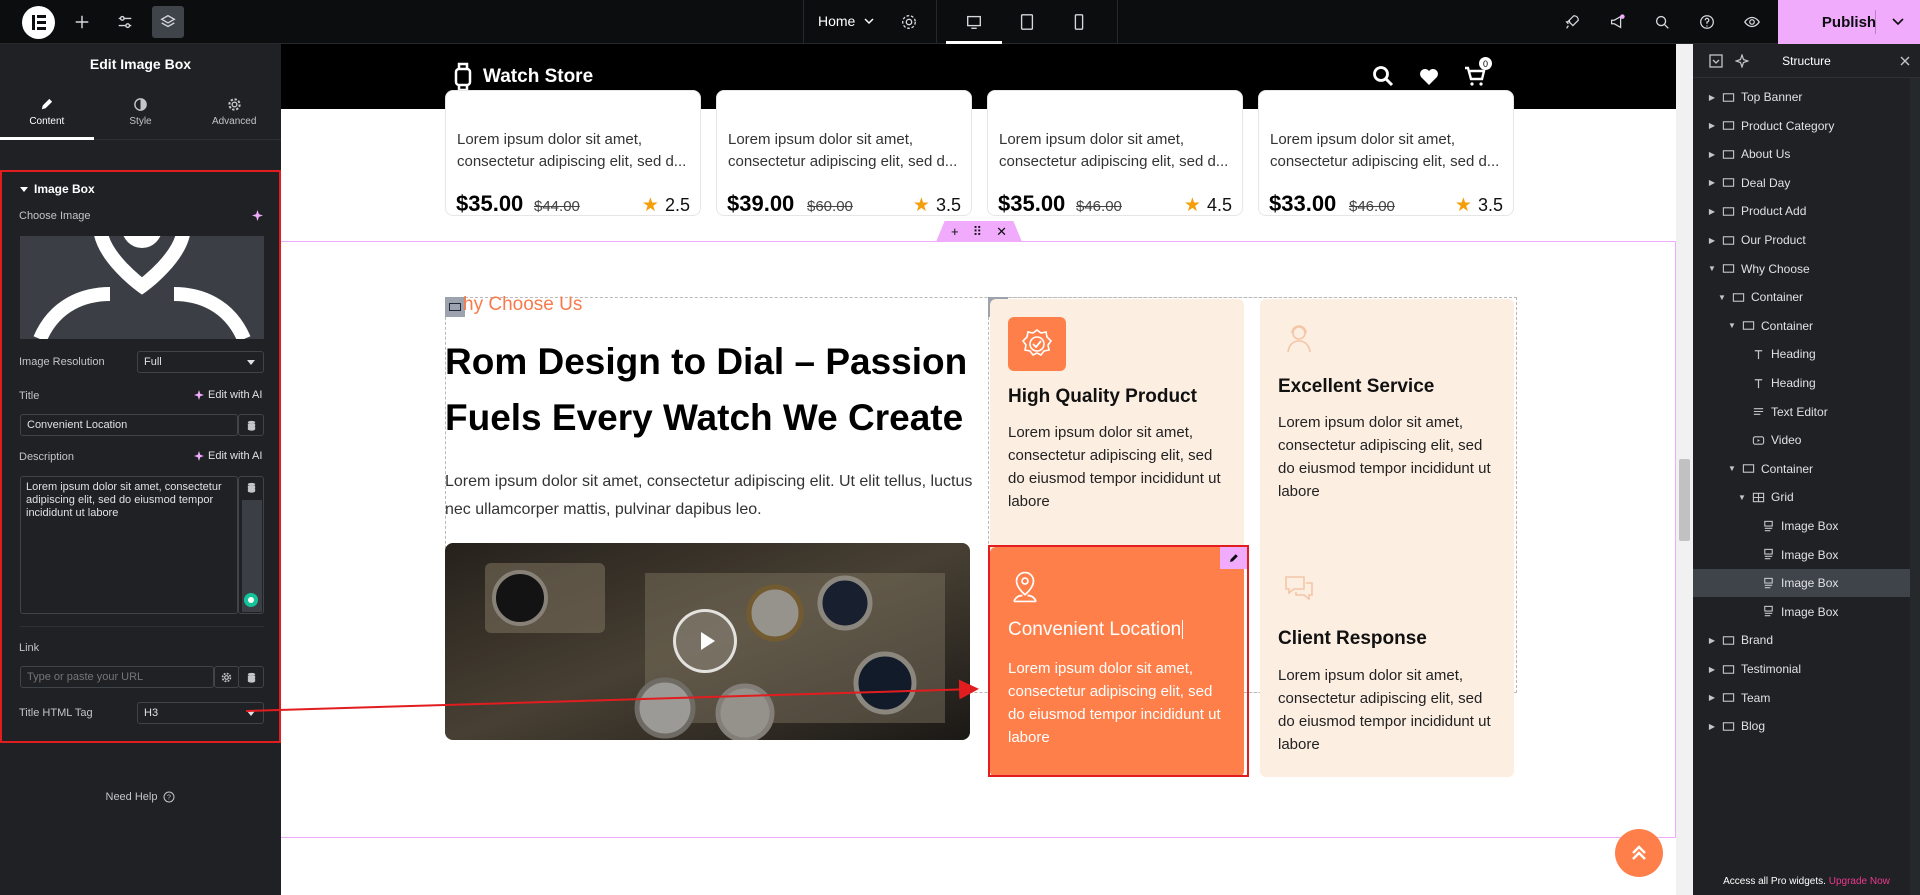 The height and width of the screenshot is (895, 1920). What do you see at coordinates (1572, 22) in the screenshot?
I see `rocket-icon` at bounding box center [1572, 22].